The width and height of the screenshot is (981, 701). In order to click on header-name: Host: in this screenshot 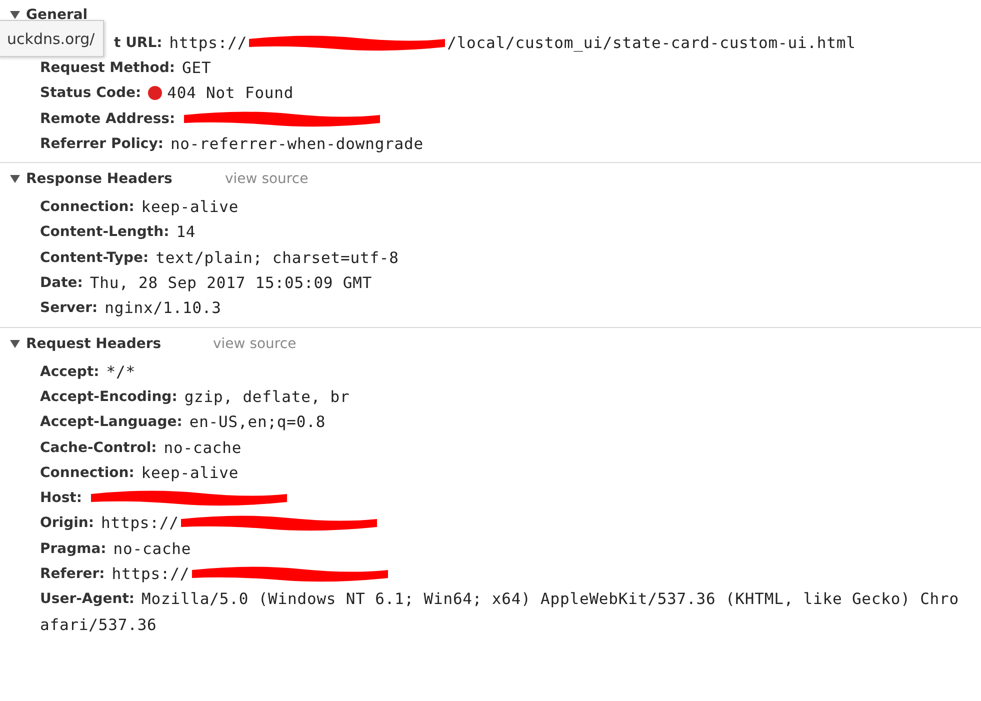, I will do `click(61, 498)`.